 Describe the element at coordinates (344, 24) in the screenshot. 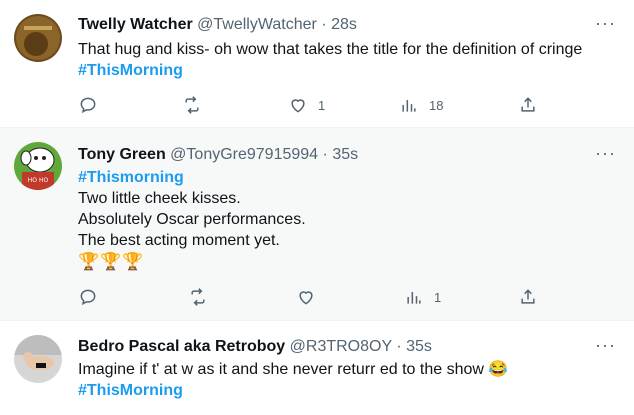

I see `timestamp: 28s` at that location.